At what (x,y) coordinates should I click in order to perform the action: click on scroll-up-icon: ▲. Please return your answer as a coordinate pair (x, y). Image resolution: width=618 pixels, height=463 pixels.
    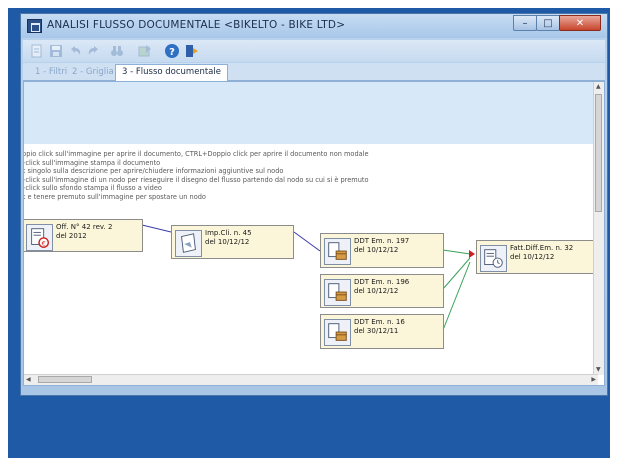
    Looking at the image, I should click on (598, 87).